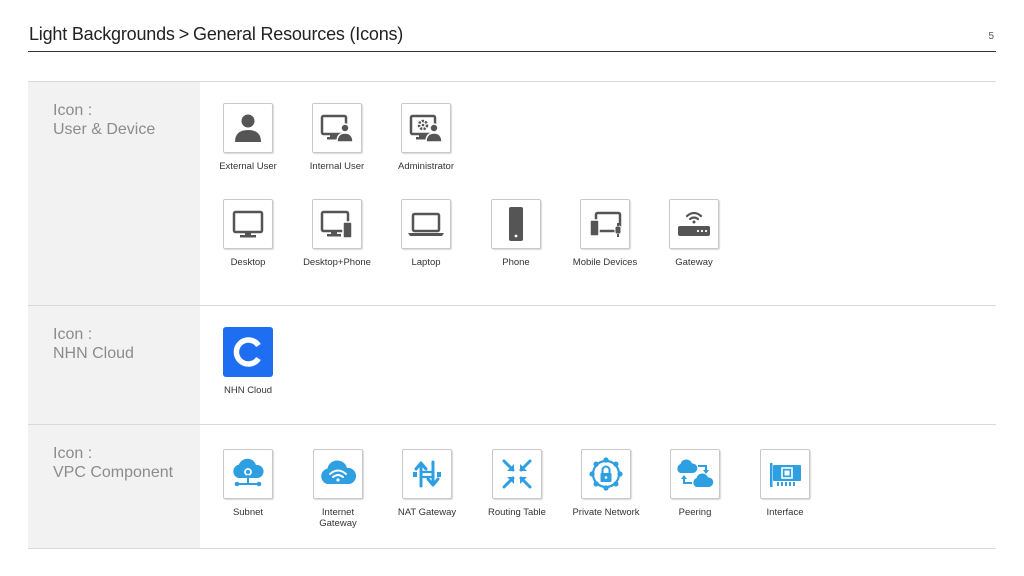 The width and height of the screenshot is (1024, 576). I want to click on phone-icon, so click(516, 224).